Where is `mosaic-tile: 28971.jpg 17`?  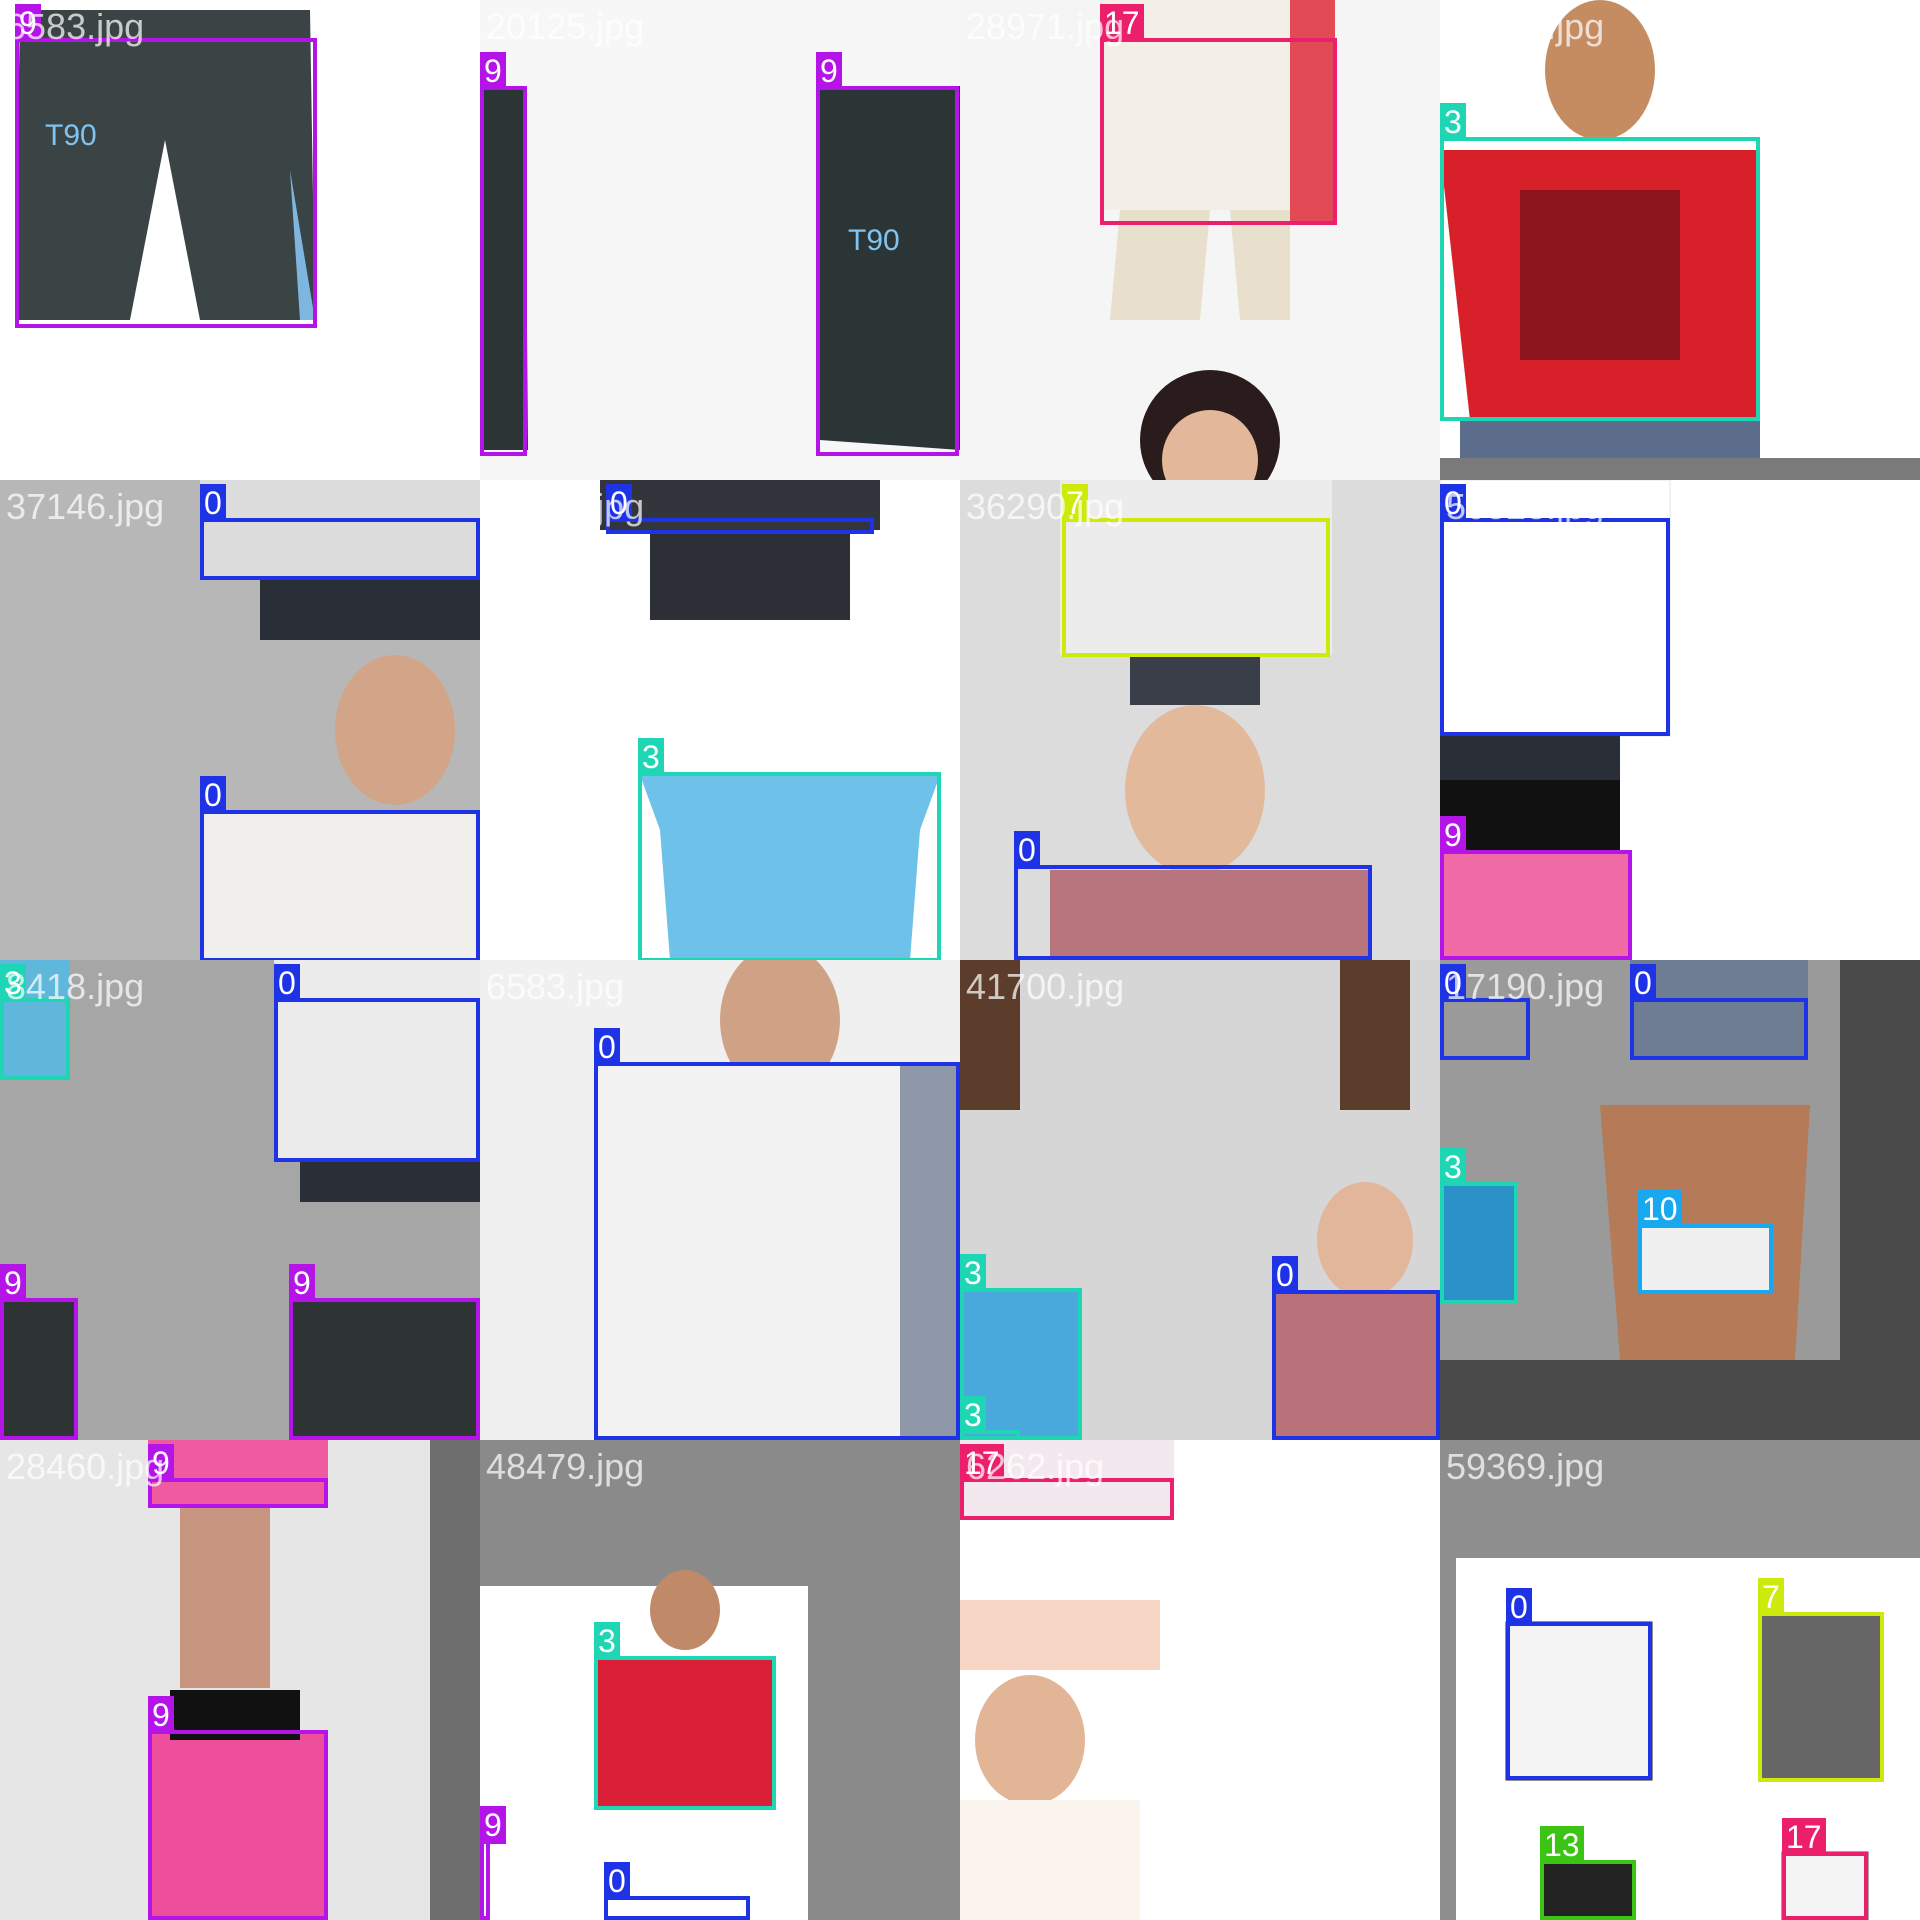 mosaic-tile: 28971.jpg 17 is located at coordinates (1200, 240).